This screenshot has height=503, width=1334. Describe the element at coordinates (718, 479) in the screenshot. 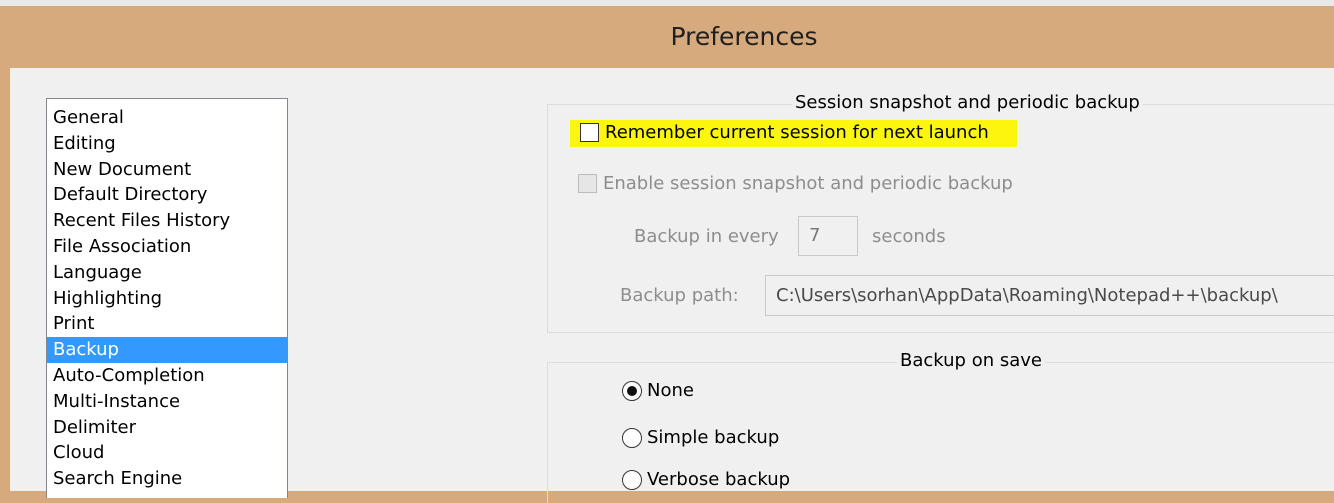

I see `verbose-backup-label: Verbose backup` at that location.